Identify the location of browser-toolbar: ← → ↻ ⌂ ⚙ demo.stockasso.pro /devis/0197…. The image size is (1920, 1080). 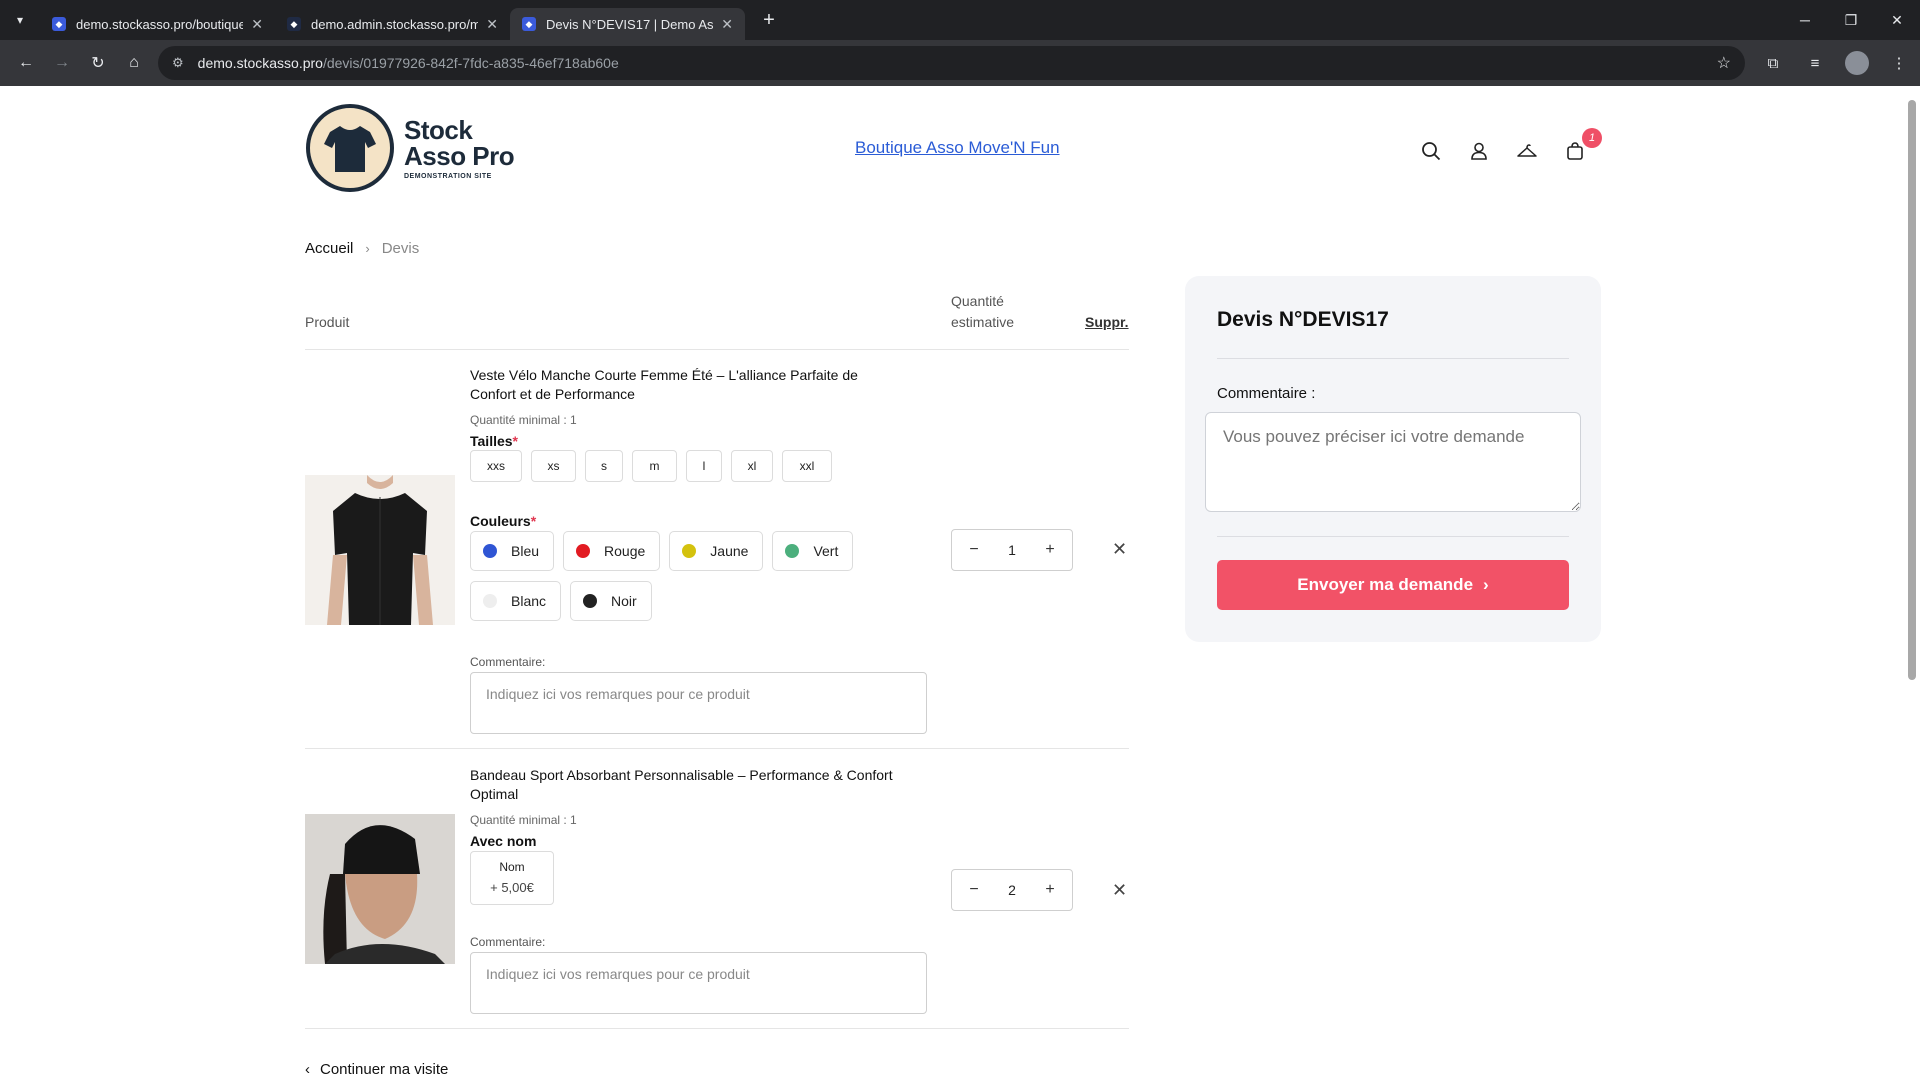
(960, 63).